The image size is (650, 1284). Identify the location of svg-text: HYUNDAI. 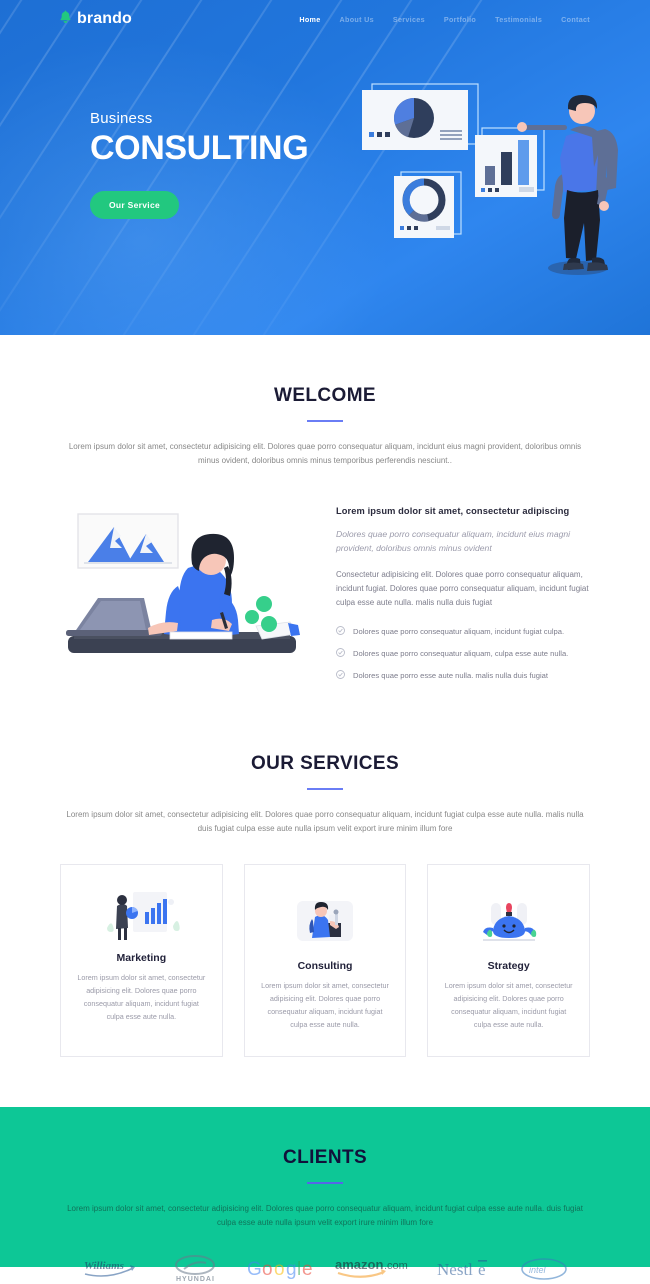
(195, 1279).